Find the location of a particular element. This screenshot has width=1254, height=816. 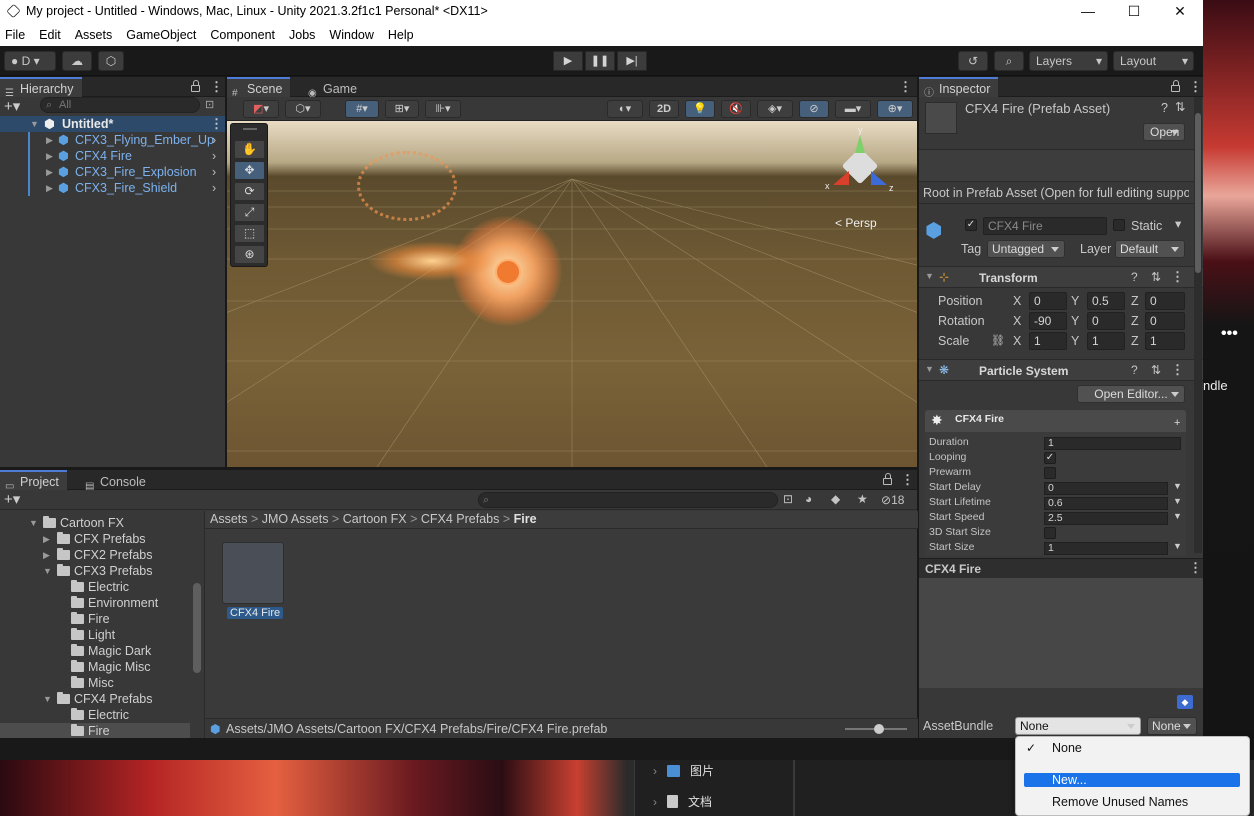

breadcrumb-item: JMO Assets is located at coordinates (295, 519).